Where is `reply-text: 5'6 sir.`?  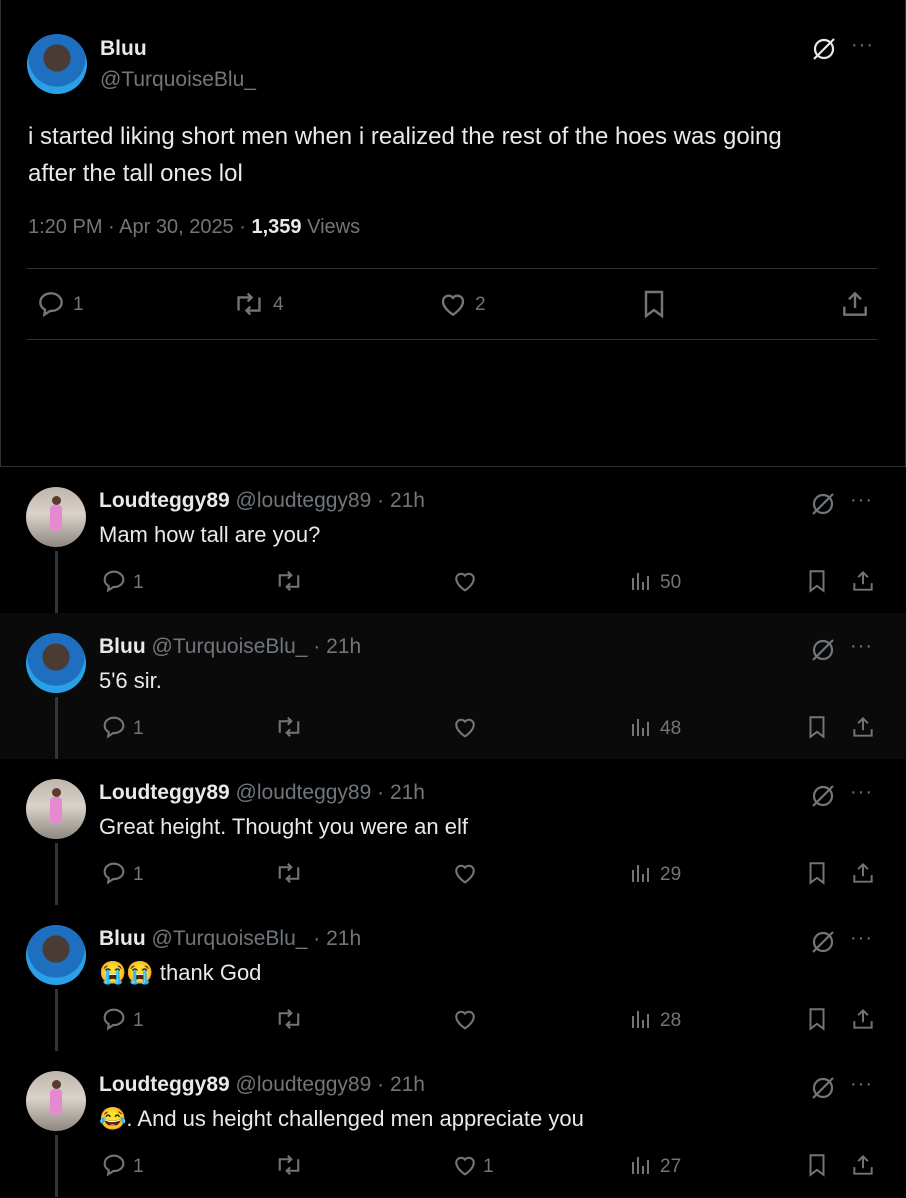 reply-text: 5'6 sir. is located at coordinates (130, 680).